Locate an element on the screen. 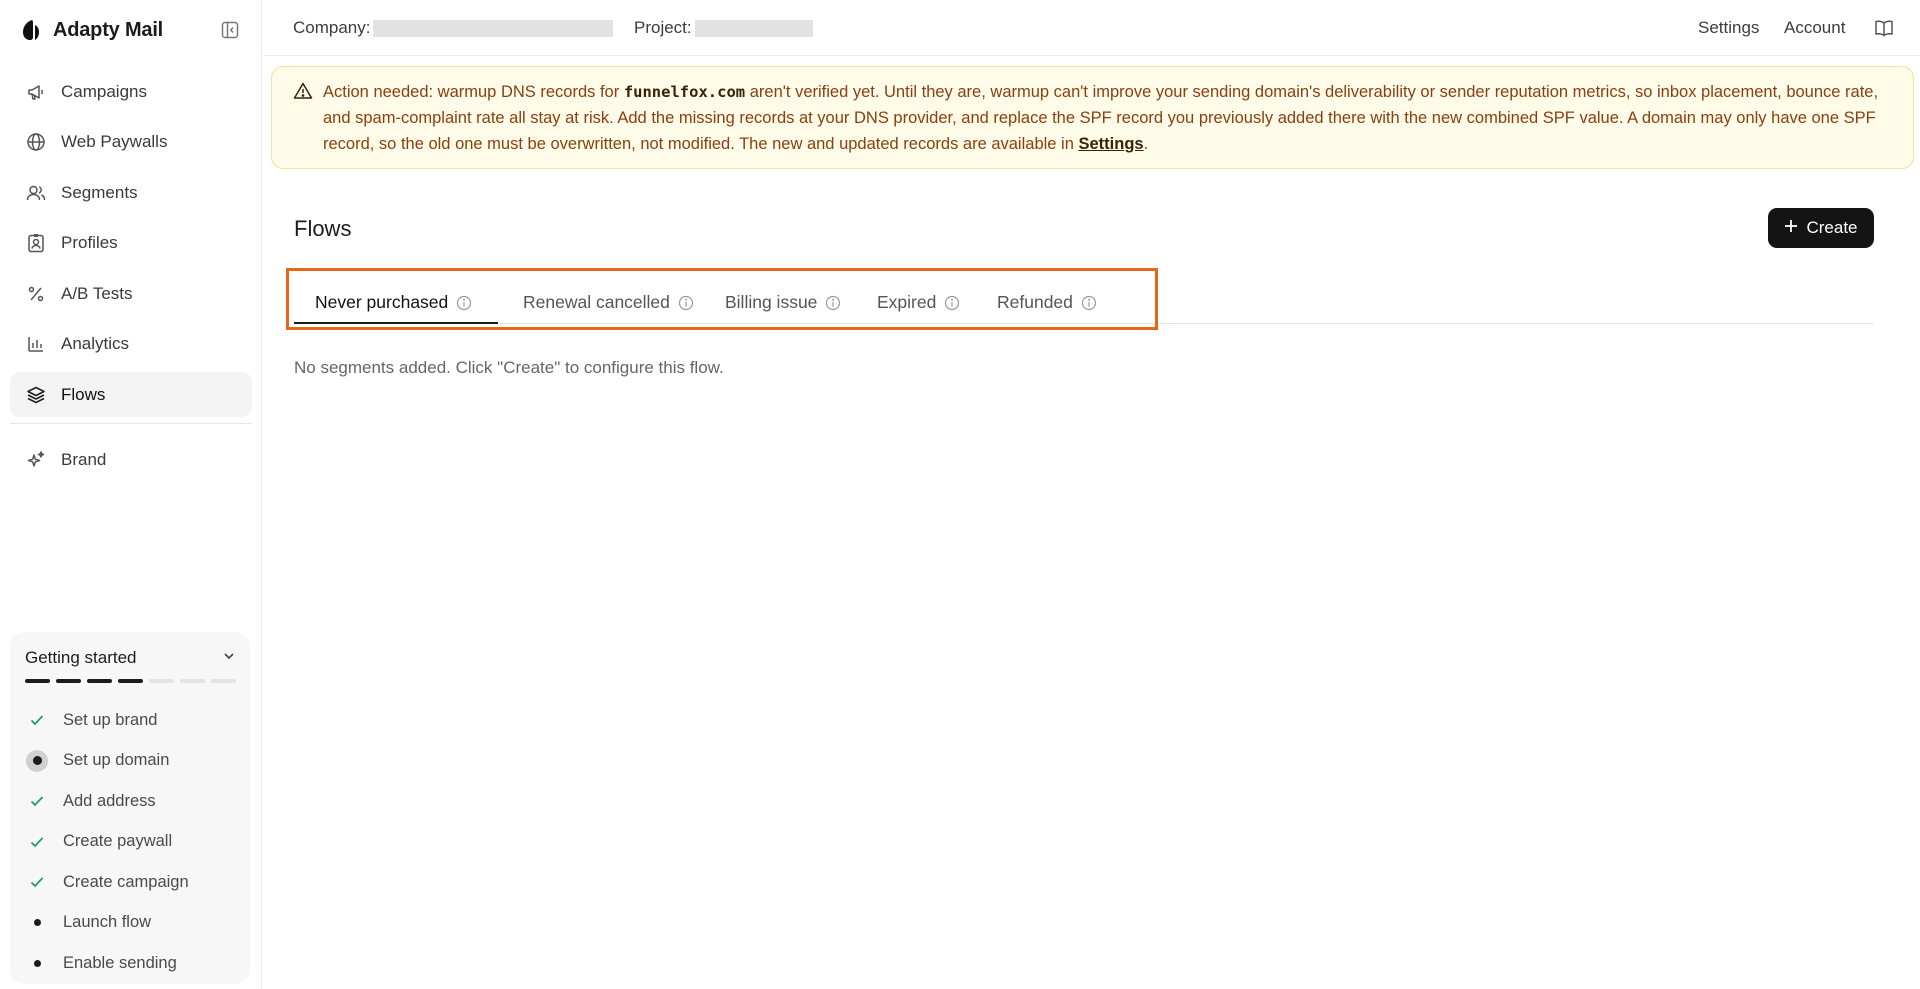  gs-item-create-campaign: Create campaign is located at coordinates (132, 882).